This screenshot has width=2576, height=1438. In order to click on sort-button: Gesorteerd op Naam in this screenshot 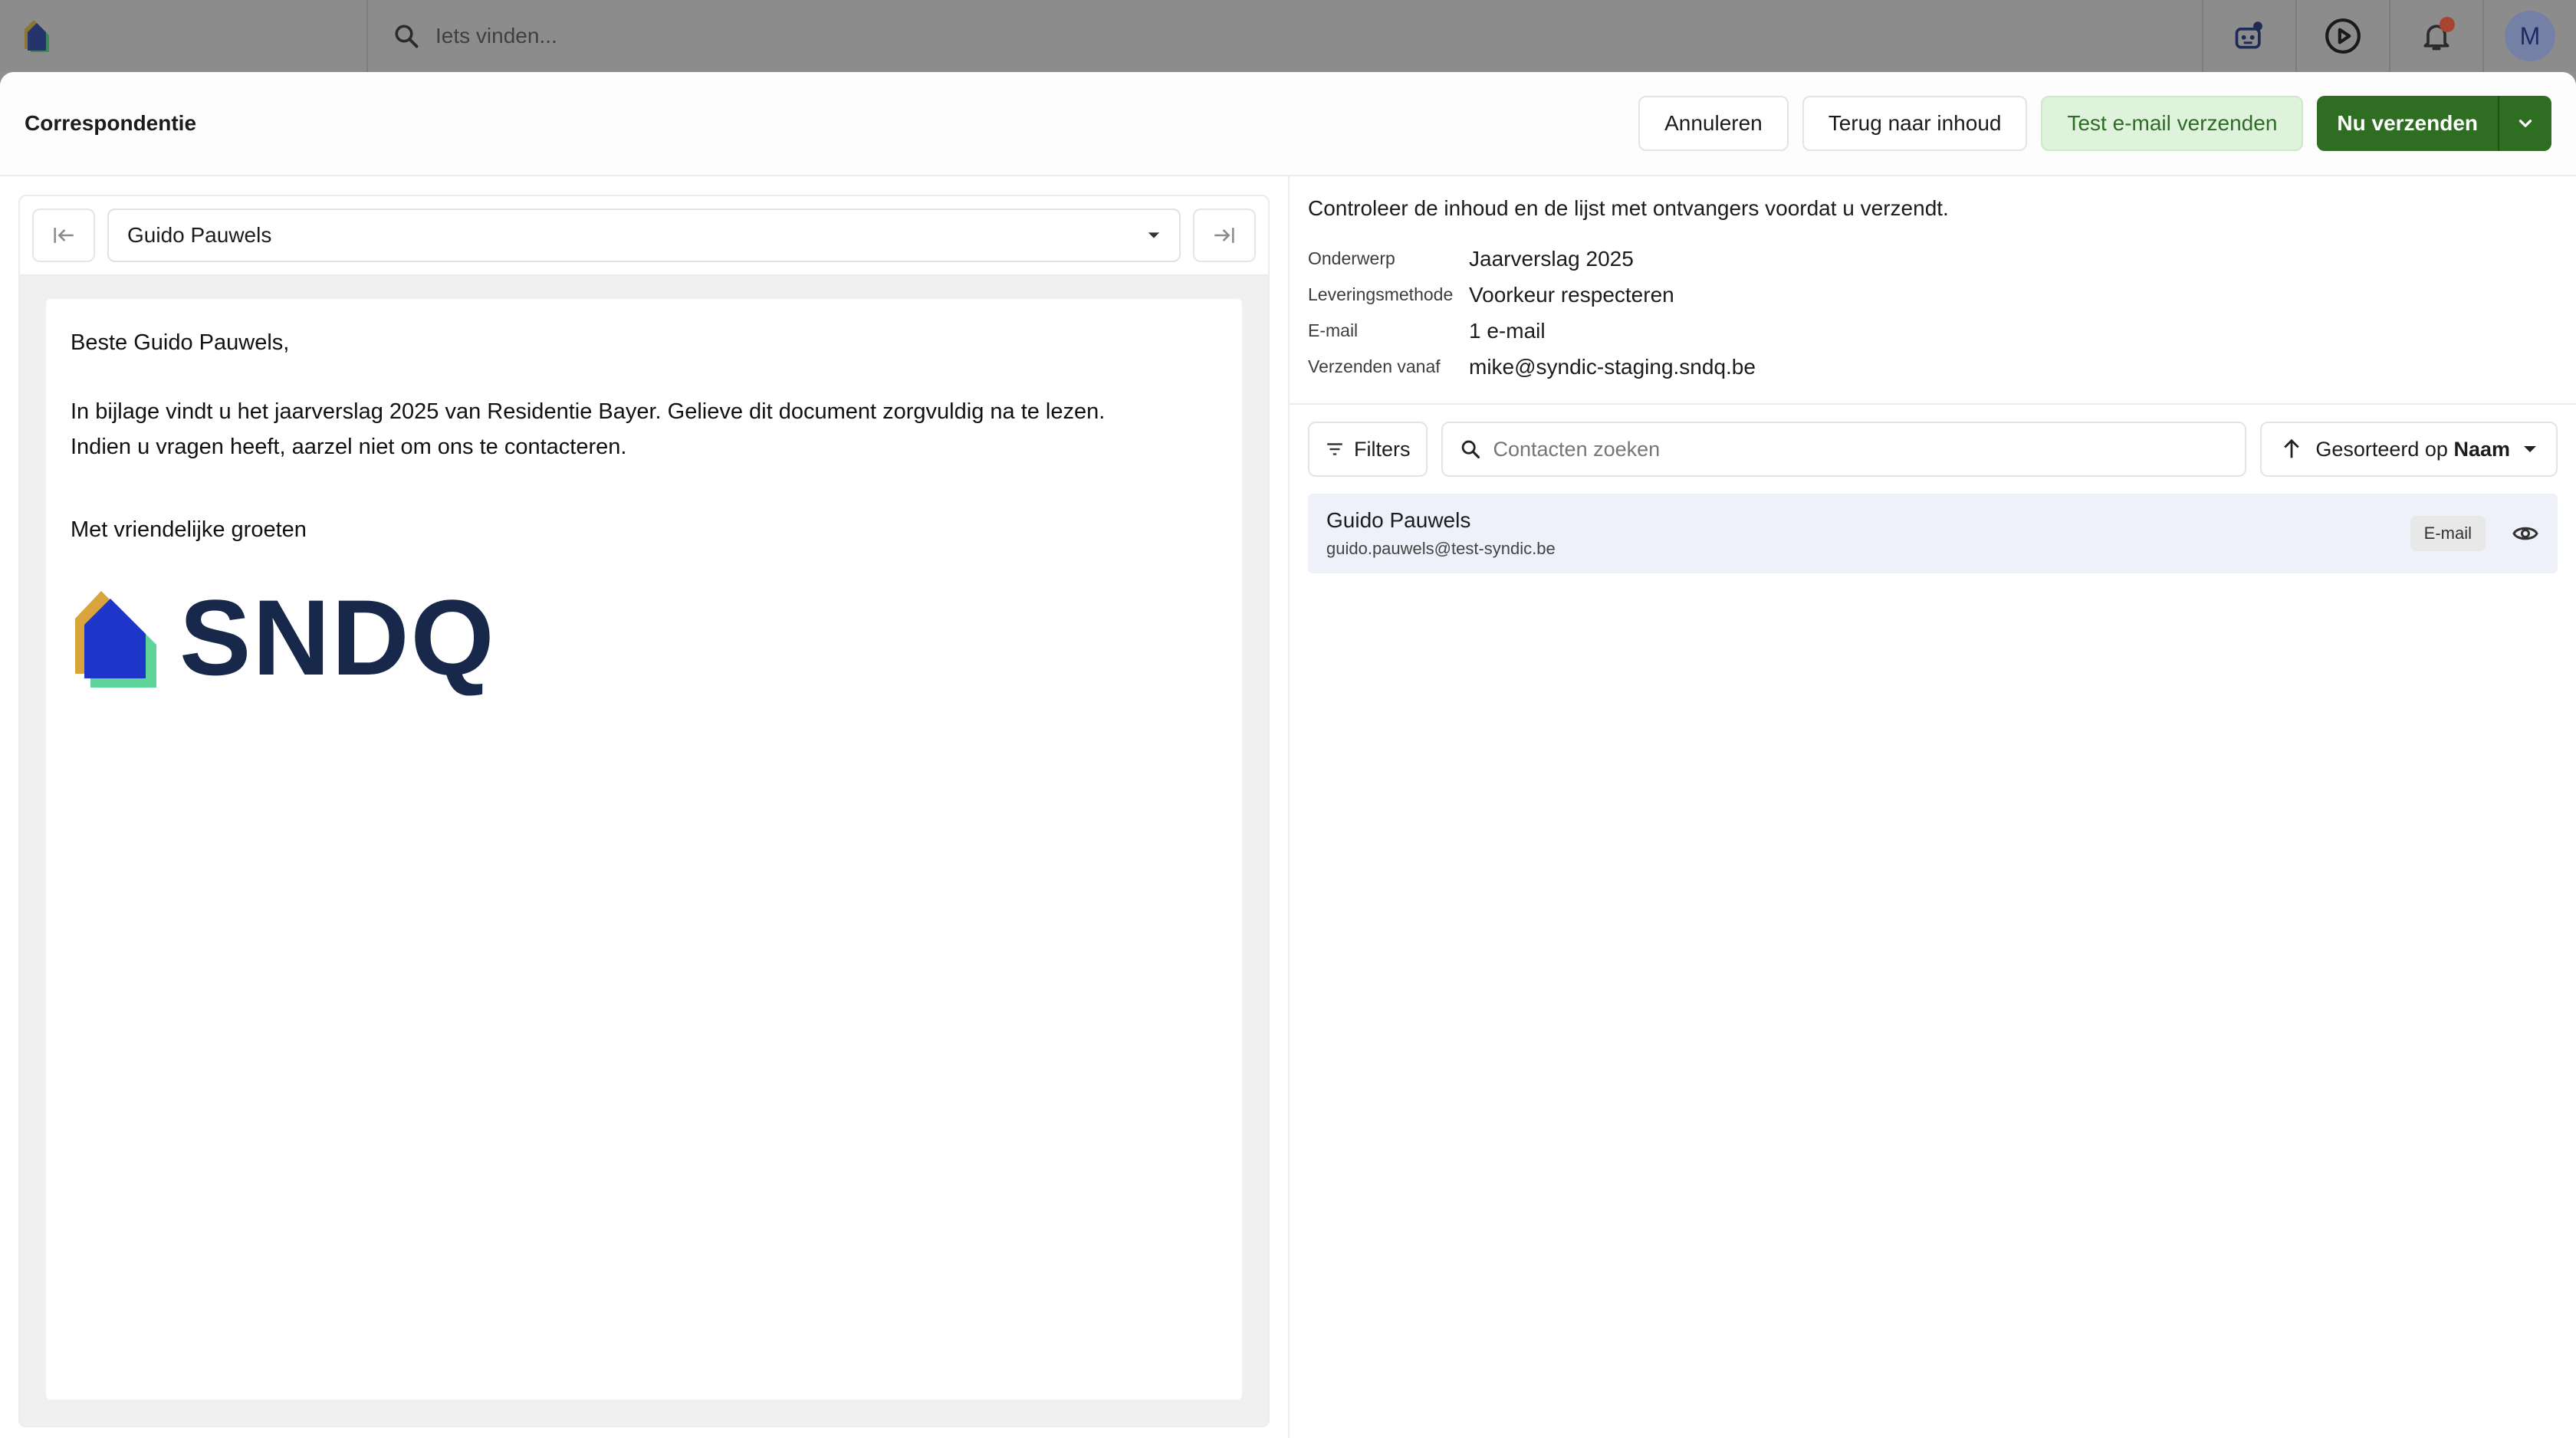, I will do `click(2409, 449)`.